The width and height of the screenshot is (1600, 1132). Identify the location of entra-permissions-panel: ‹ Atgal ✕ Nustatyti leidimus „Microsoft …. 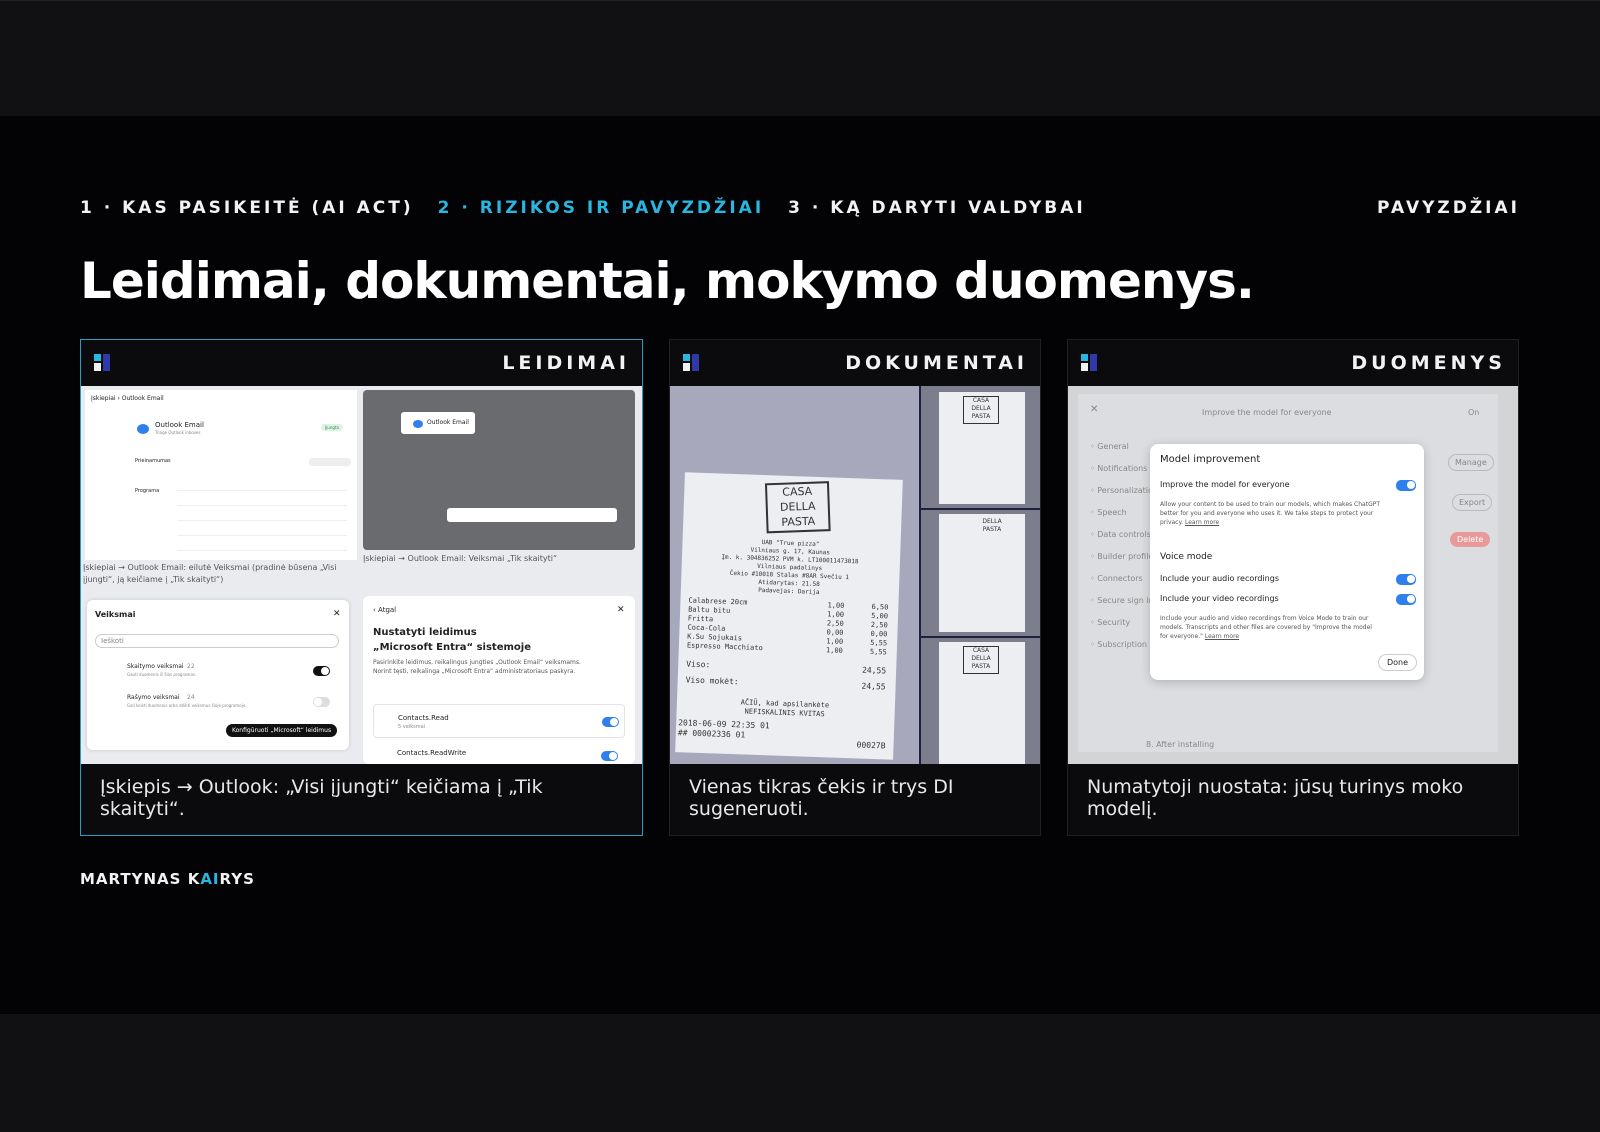
(499, 680).